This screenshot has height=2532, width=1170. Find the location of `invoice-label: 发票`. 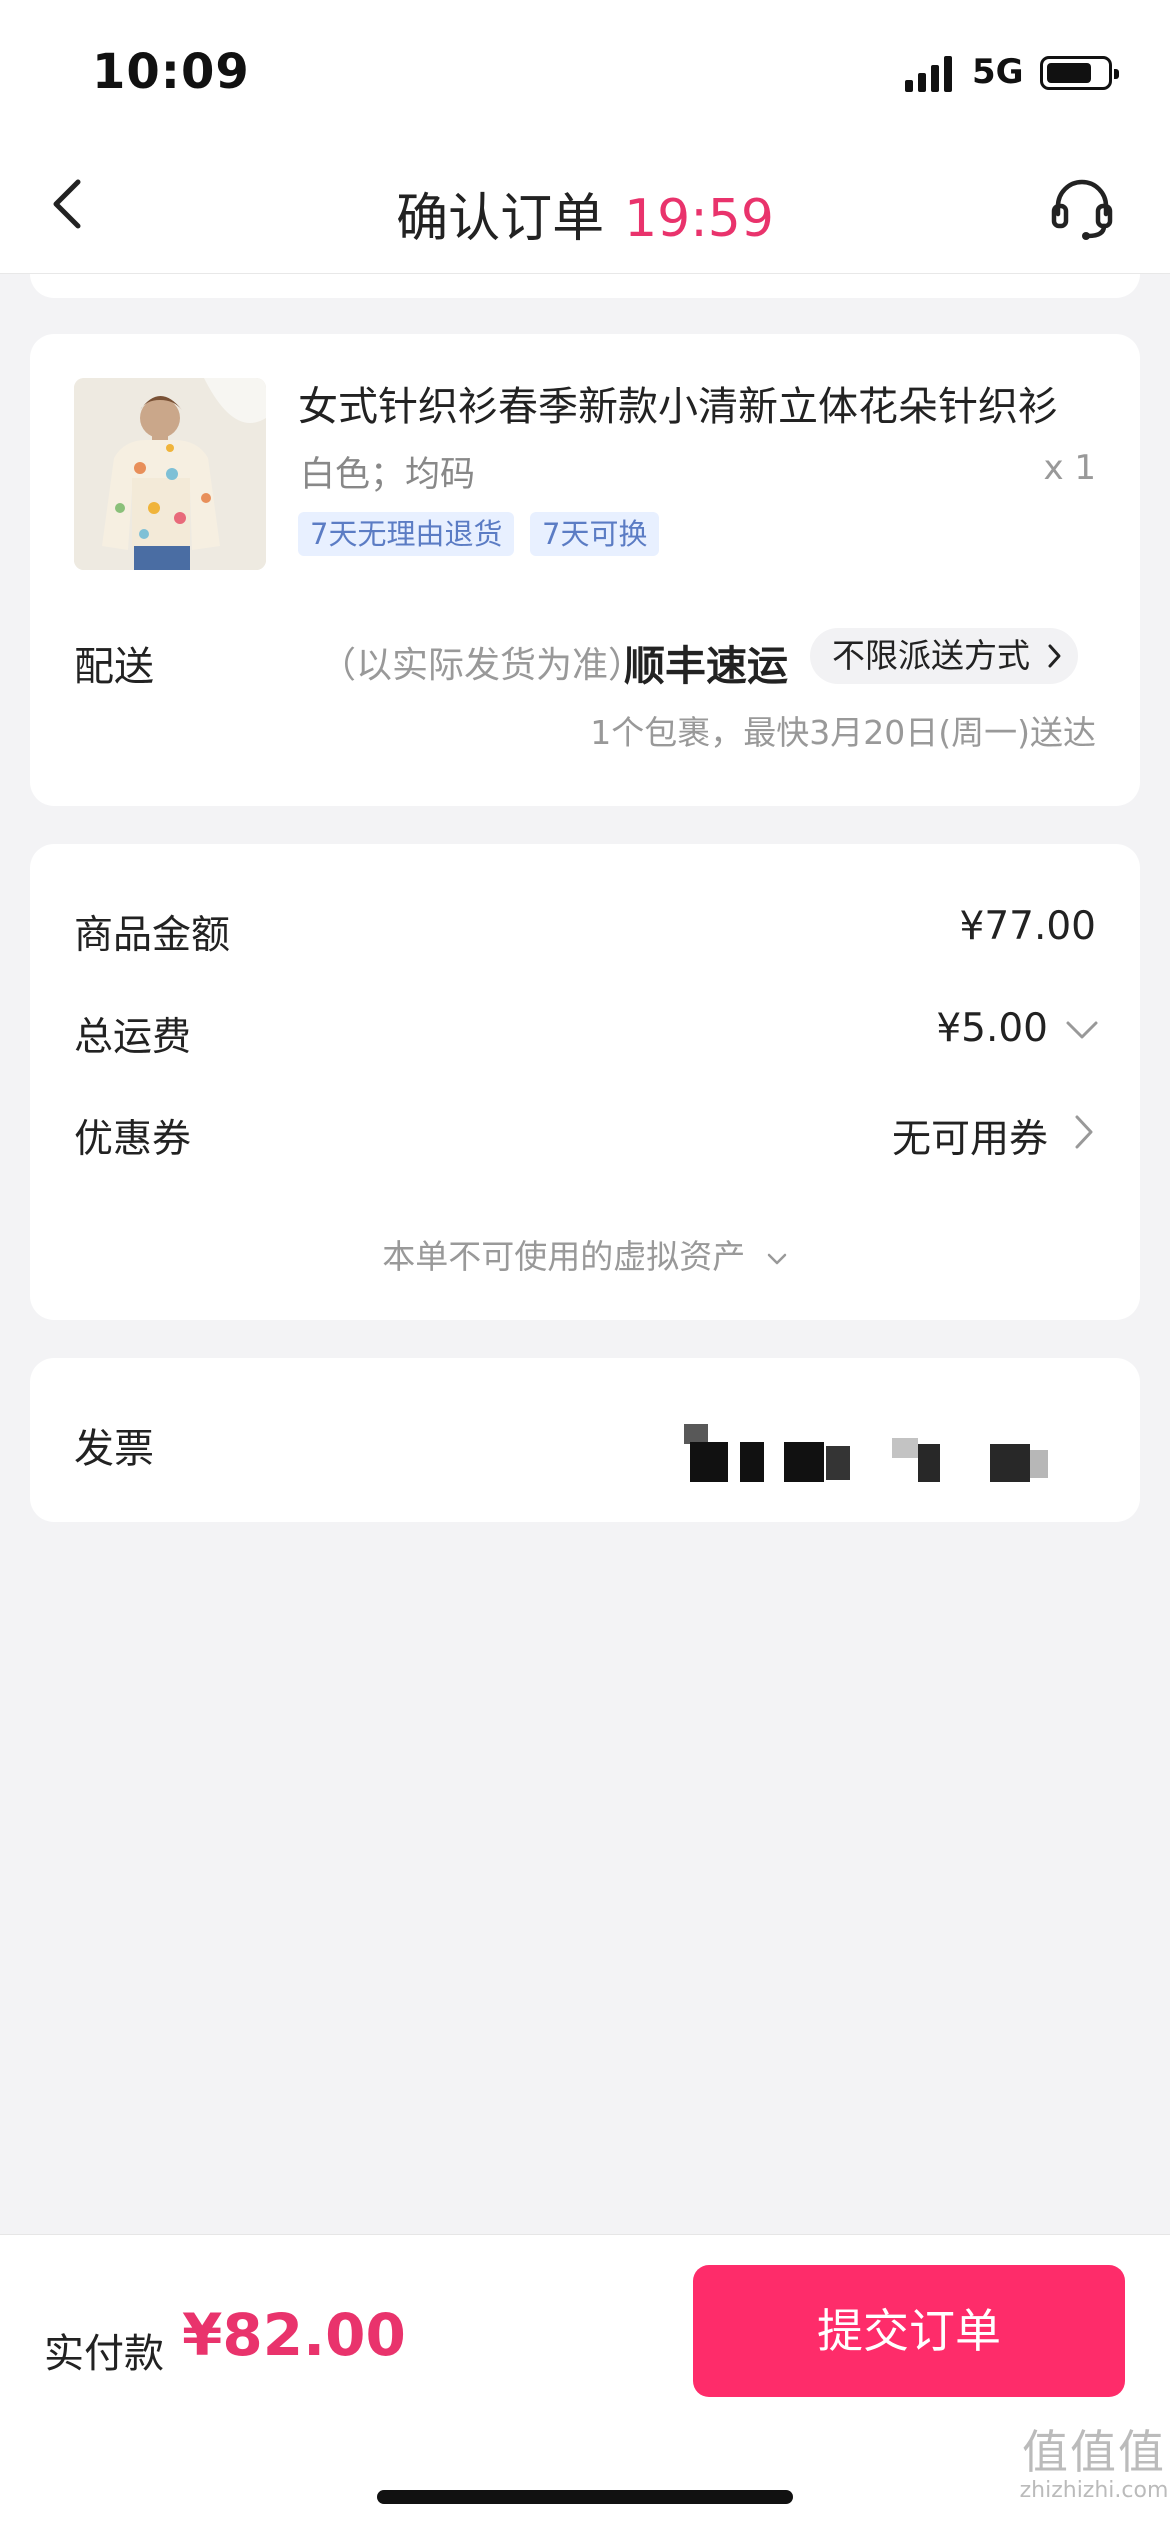

invoice-label: 发票 is located at coordinates (114, 1449).